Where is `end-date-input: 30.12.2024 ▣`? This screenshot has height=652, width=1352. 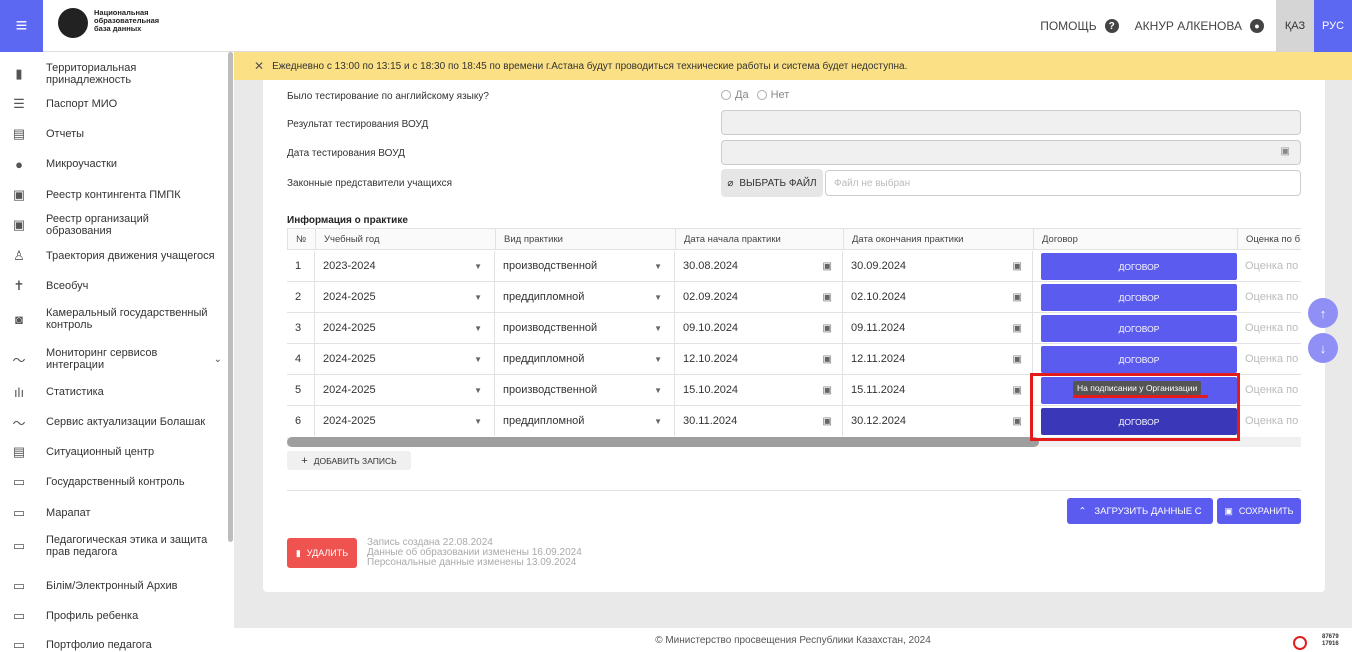
end-date-input: 30.12.2024 ▣ is located at coordinates (938, 421).